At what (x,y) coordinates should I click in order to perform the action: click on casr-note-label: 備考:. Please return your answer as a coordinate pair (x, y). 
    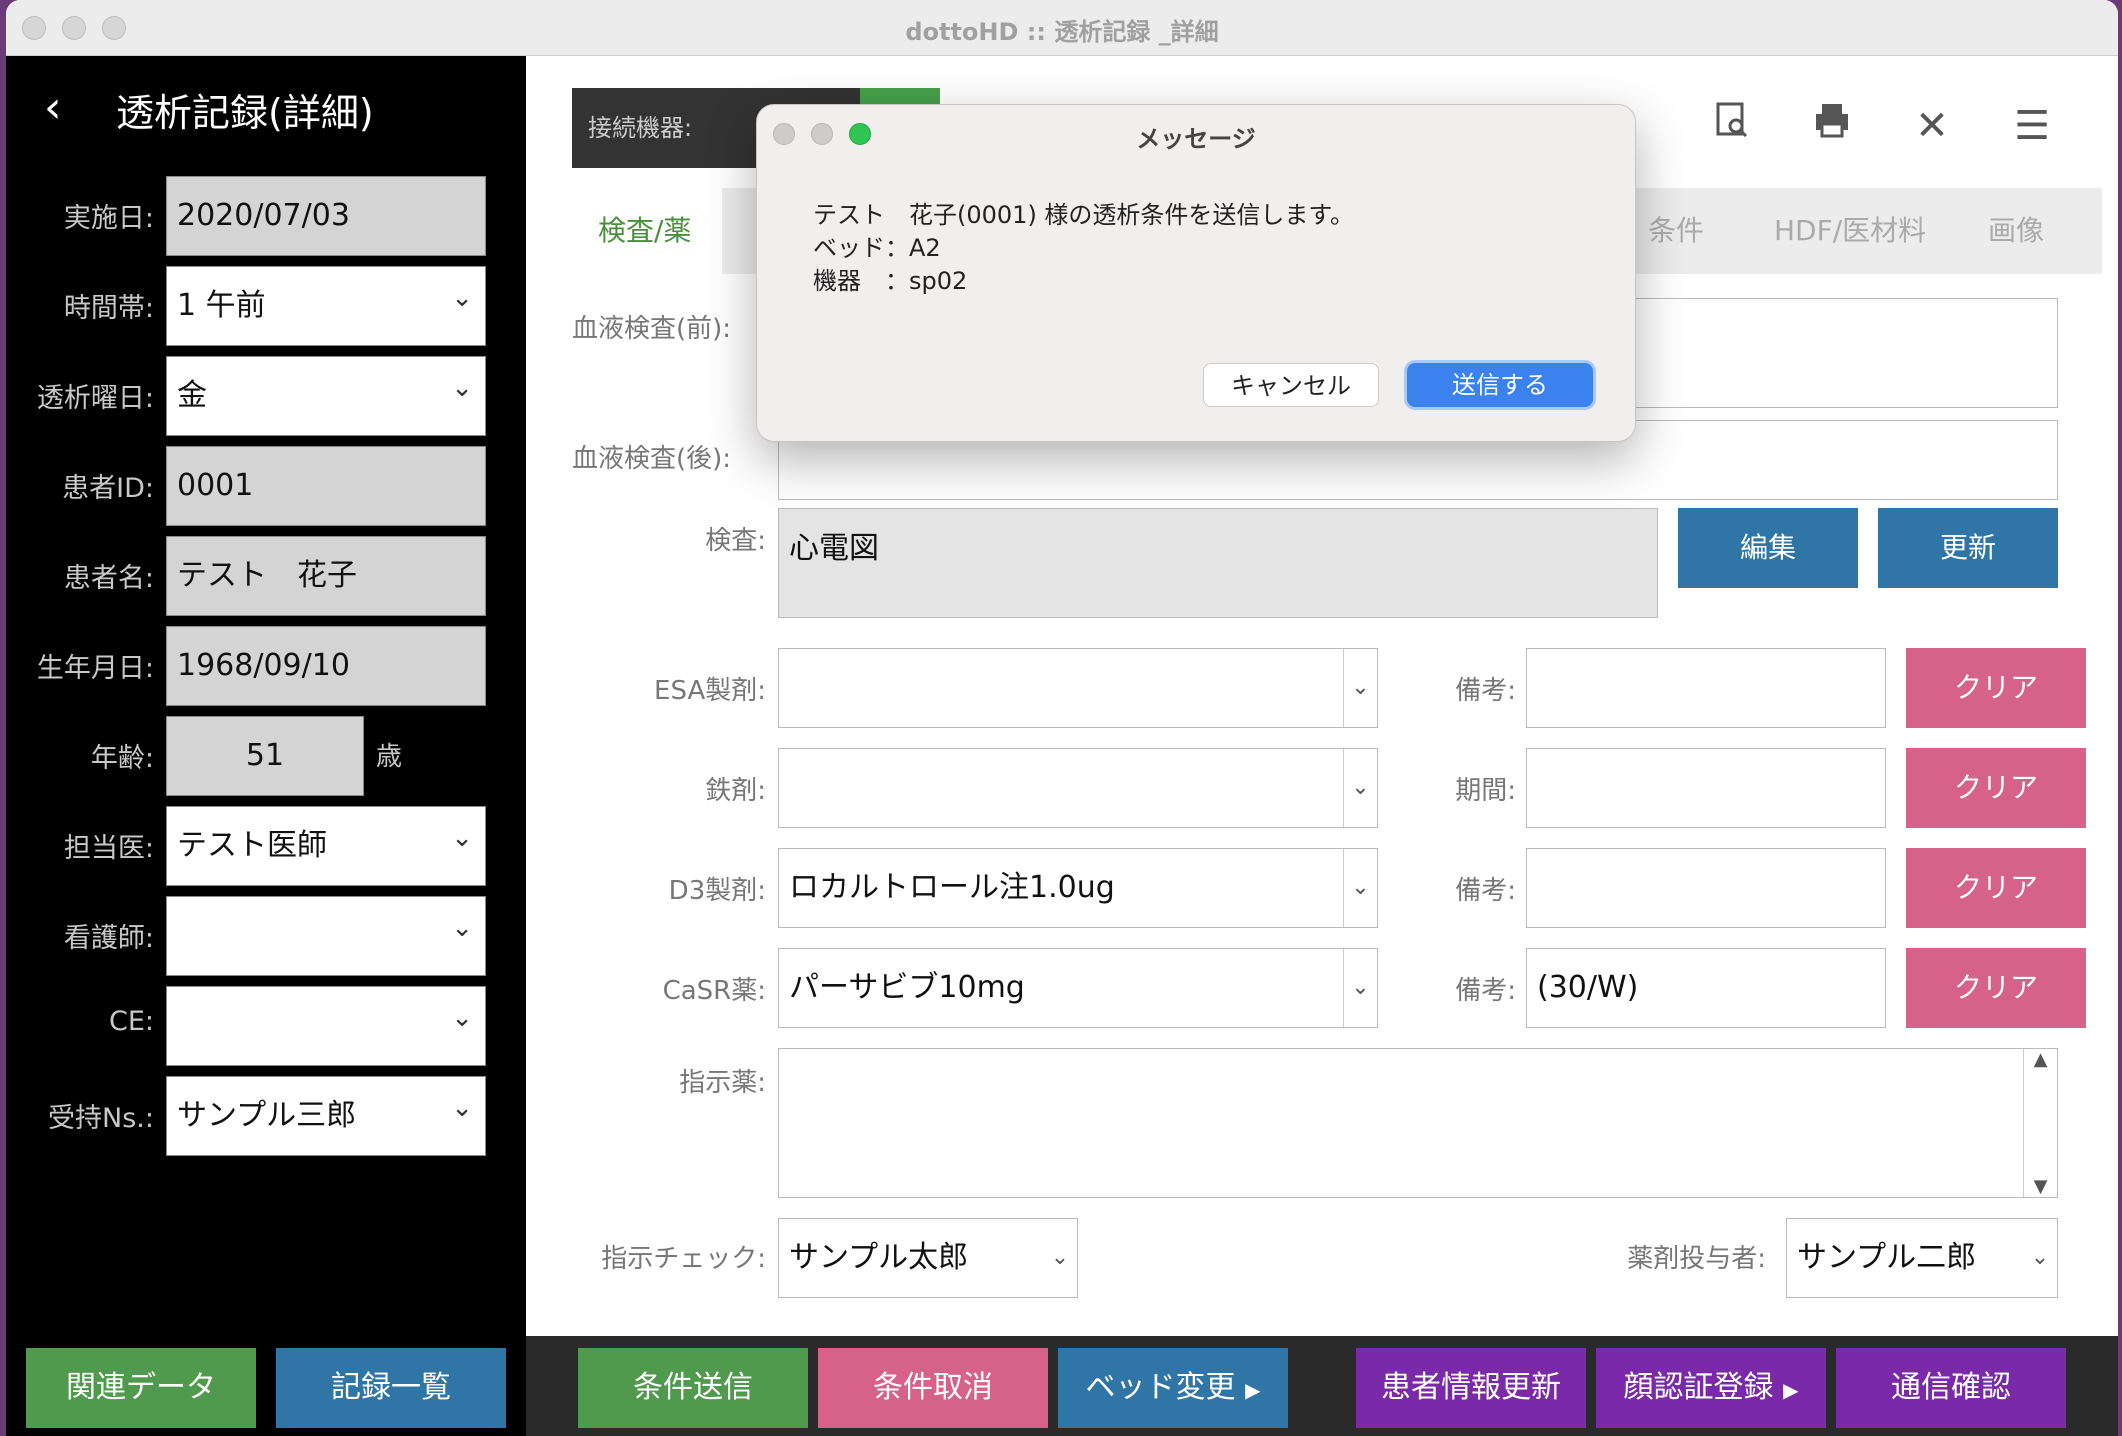
    Looking at the image, I should click on (1485, 991).